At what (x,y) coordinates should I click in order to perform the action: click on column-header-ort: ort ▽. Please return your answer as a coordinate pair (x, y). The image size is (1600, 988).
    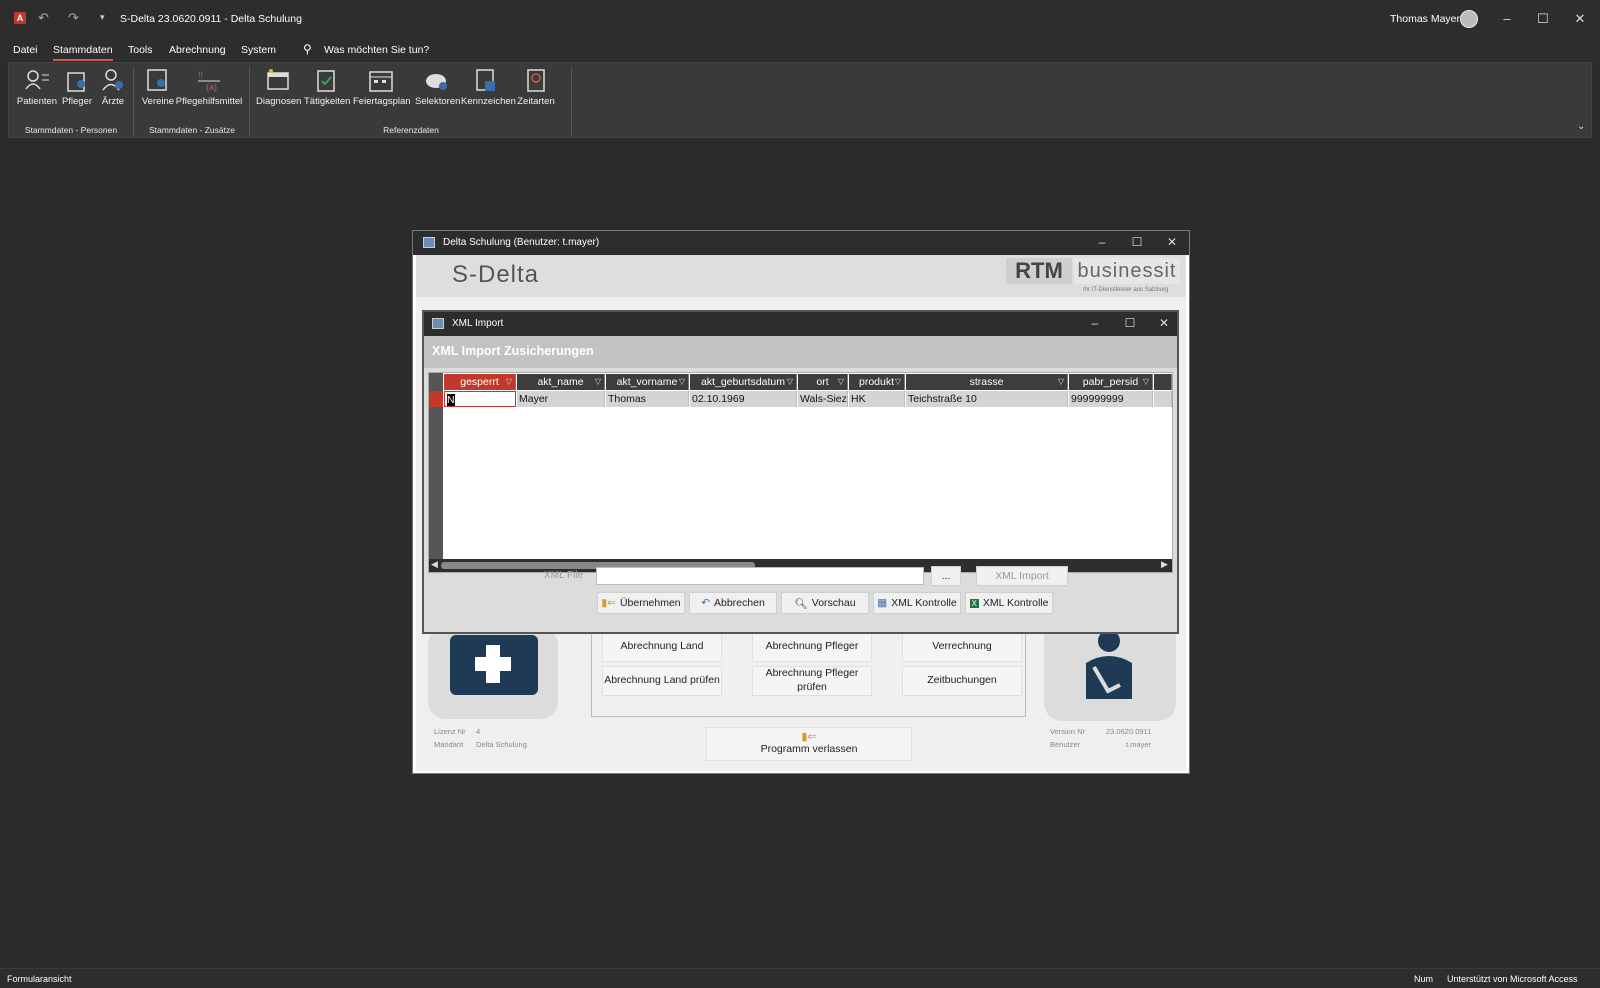
    Looking at the image, I should click on (823, 382).